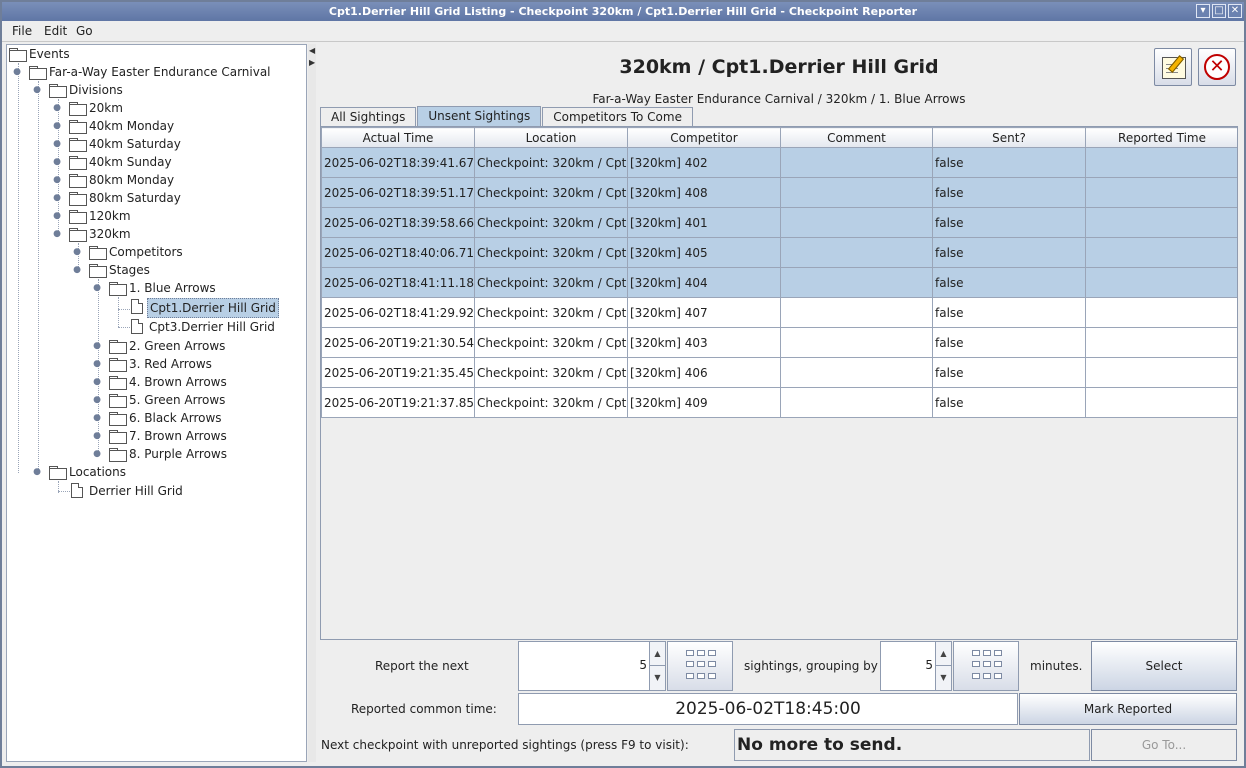 The height and width of the screenshot is (768, 1246). What do you see at coordinates (916, 666) in the screenshot?
I see `grouping-minutes-spinner: 5 ▲ ▼` at bounding box center [916, 666].